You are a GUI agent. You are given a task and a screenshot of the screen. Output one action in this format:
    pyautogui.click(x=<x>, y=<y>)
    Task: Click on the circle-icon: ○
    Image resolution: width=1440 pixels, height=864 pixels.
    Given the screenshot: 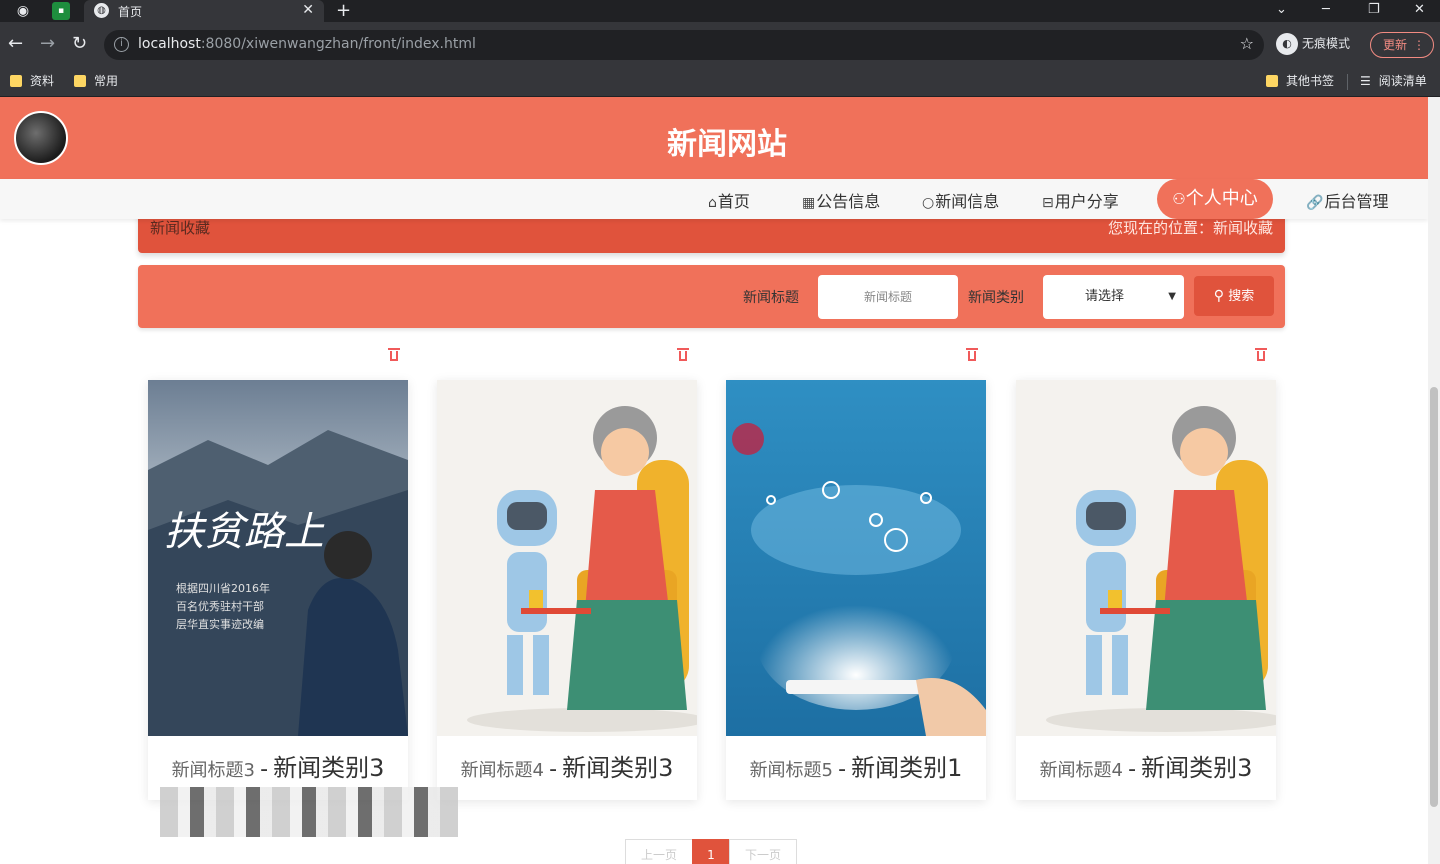 What is the action you would take?
    pyautogui.click(x=928, y=203)
    